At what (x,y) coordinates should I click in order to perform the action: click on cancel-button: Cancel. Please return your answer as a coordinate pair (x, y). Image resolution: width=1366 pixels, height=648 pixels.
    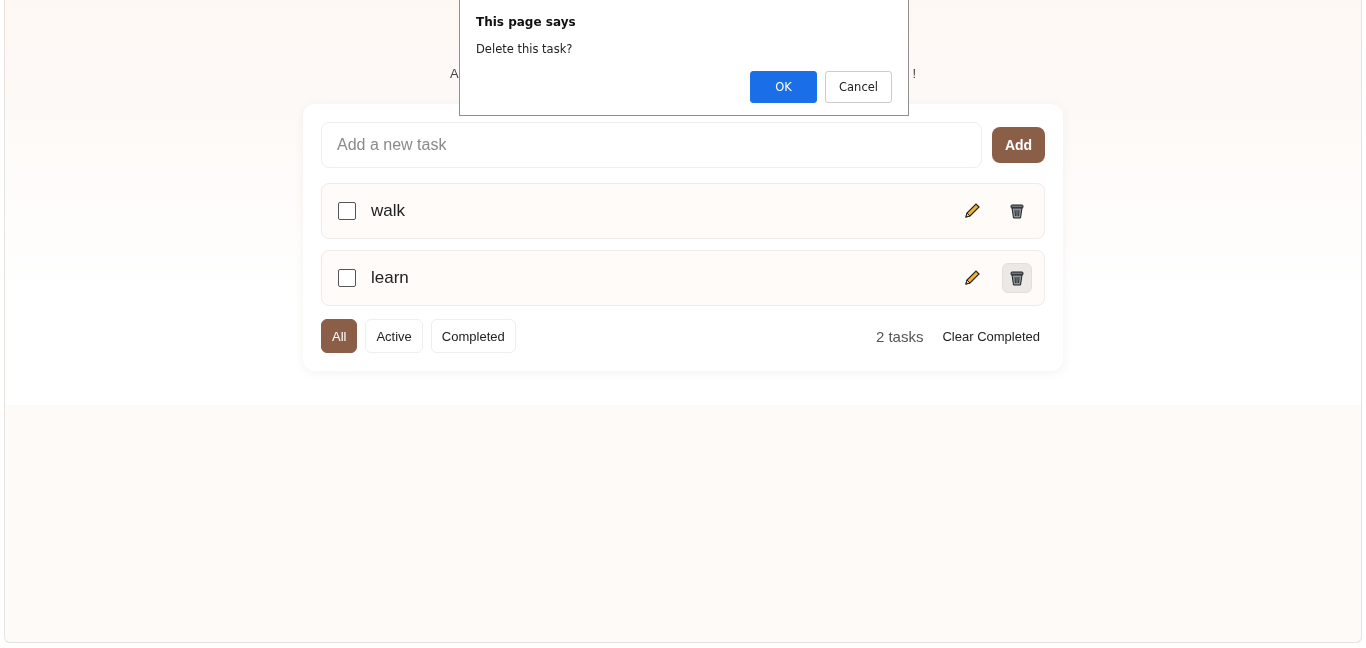
    Looking at the image, I should click on (858, 87).